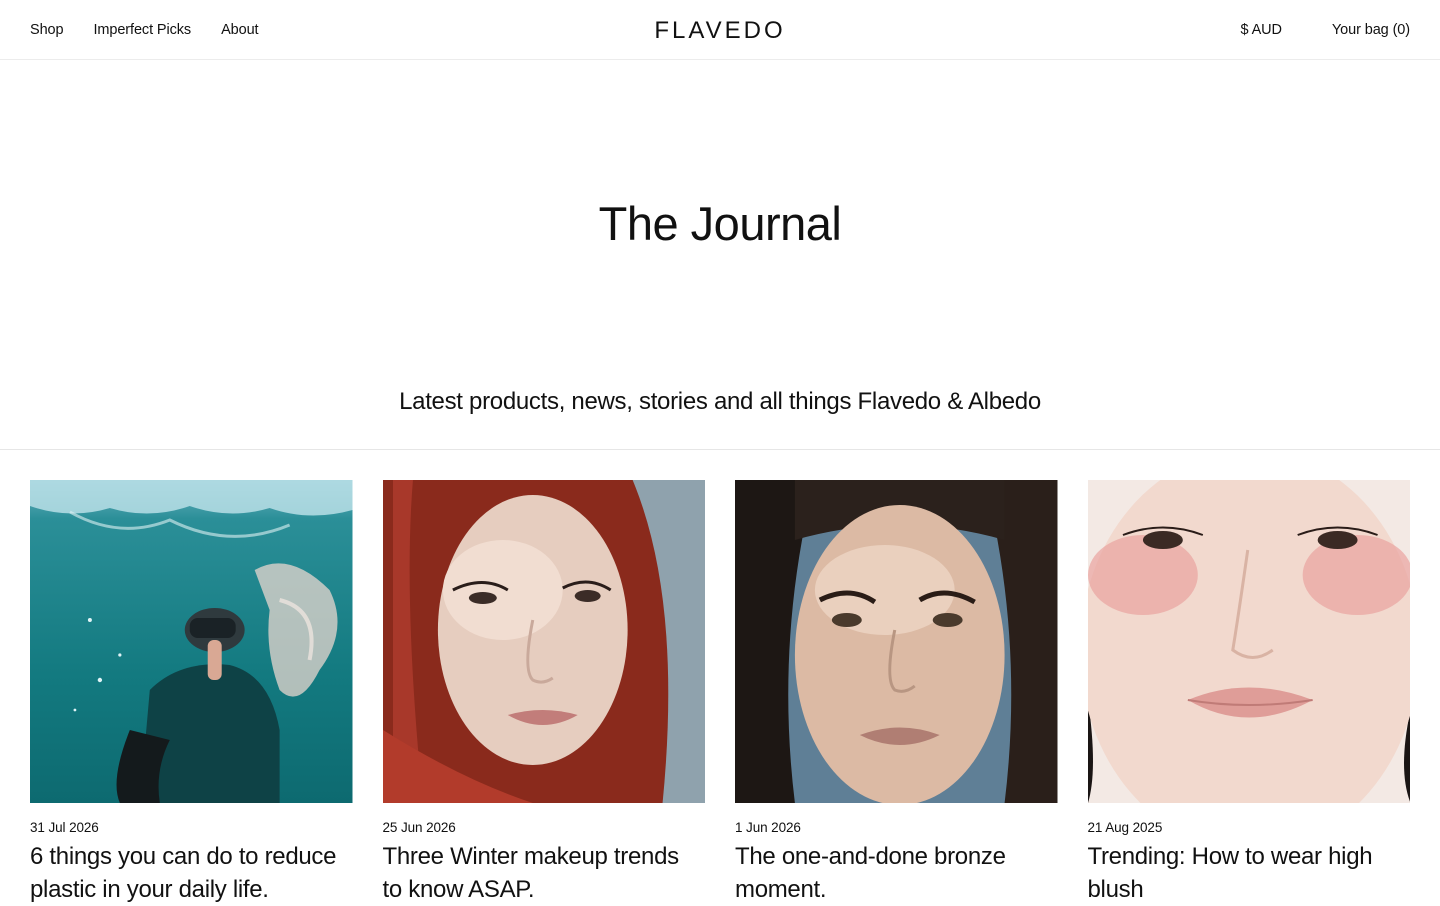  What do you see at coordinates (543, 641) in the screenshot?
I see `article-image-red-hood` at bounding box center [543, 641].